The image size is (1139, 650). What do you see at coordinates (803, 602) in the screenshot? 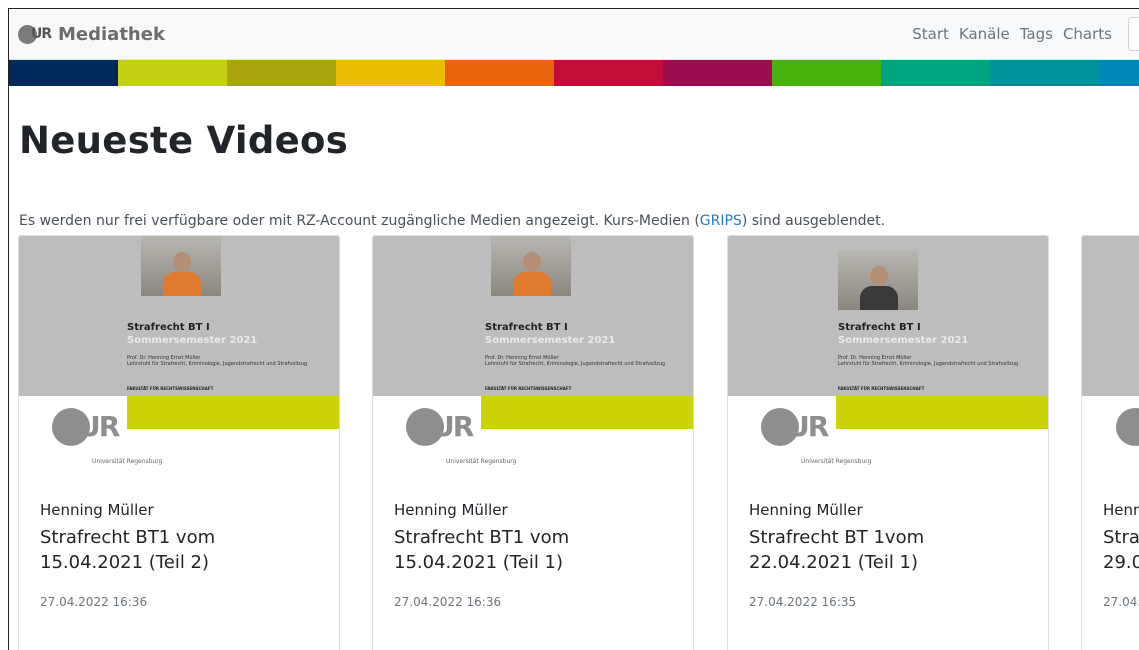
I see `video-date: 27.04.2022 16:35` at bounding box center [803, 602].